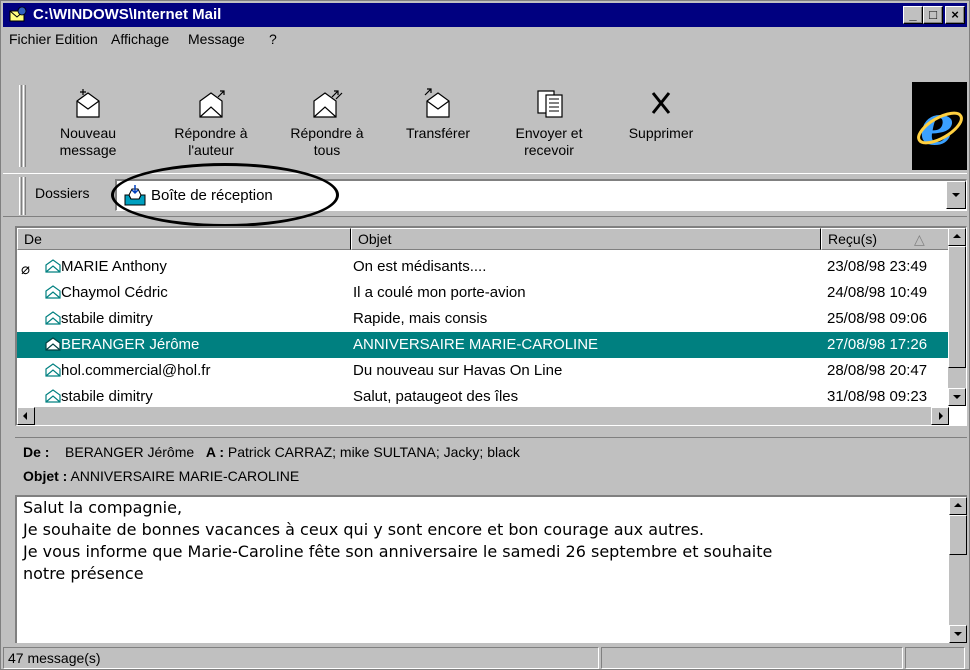  Describe the element at coordinates (476, 344) in the screenshot. I see `row-subject: ANNIVERSAIRE MARIE-CAROLINE` at that location.